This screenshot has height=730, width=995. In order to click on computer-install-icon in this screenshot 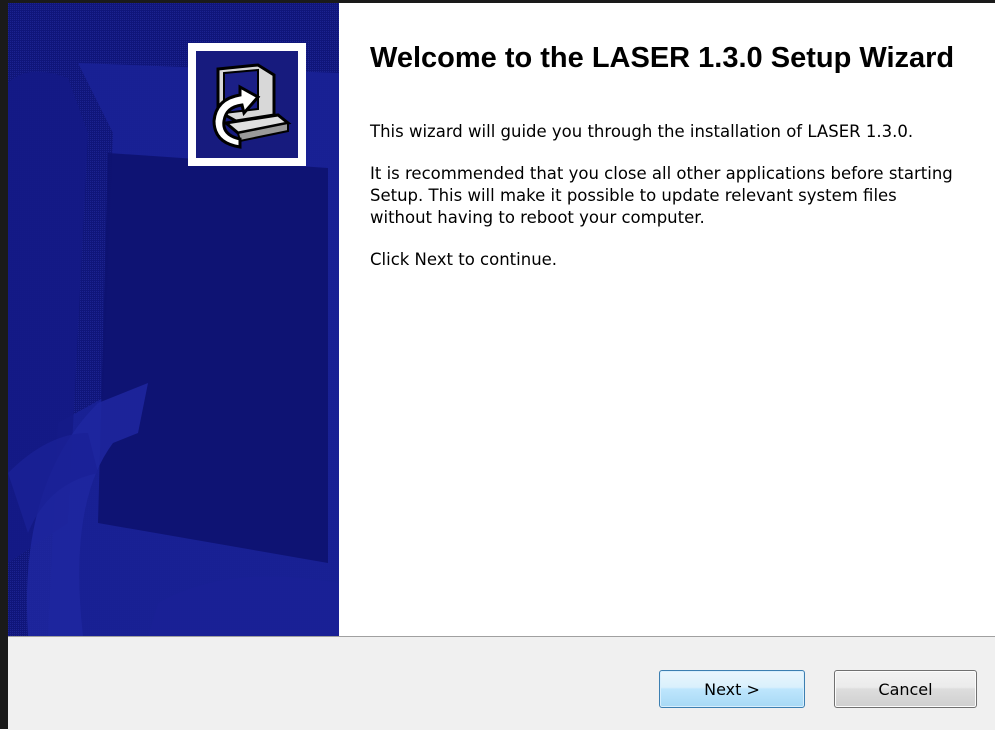, I will do `click(247, 104)`.